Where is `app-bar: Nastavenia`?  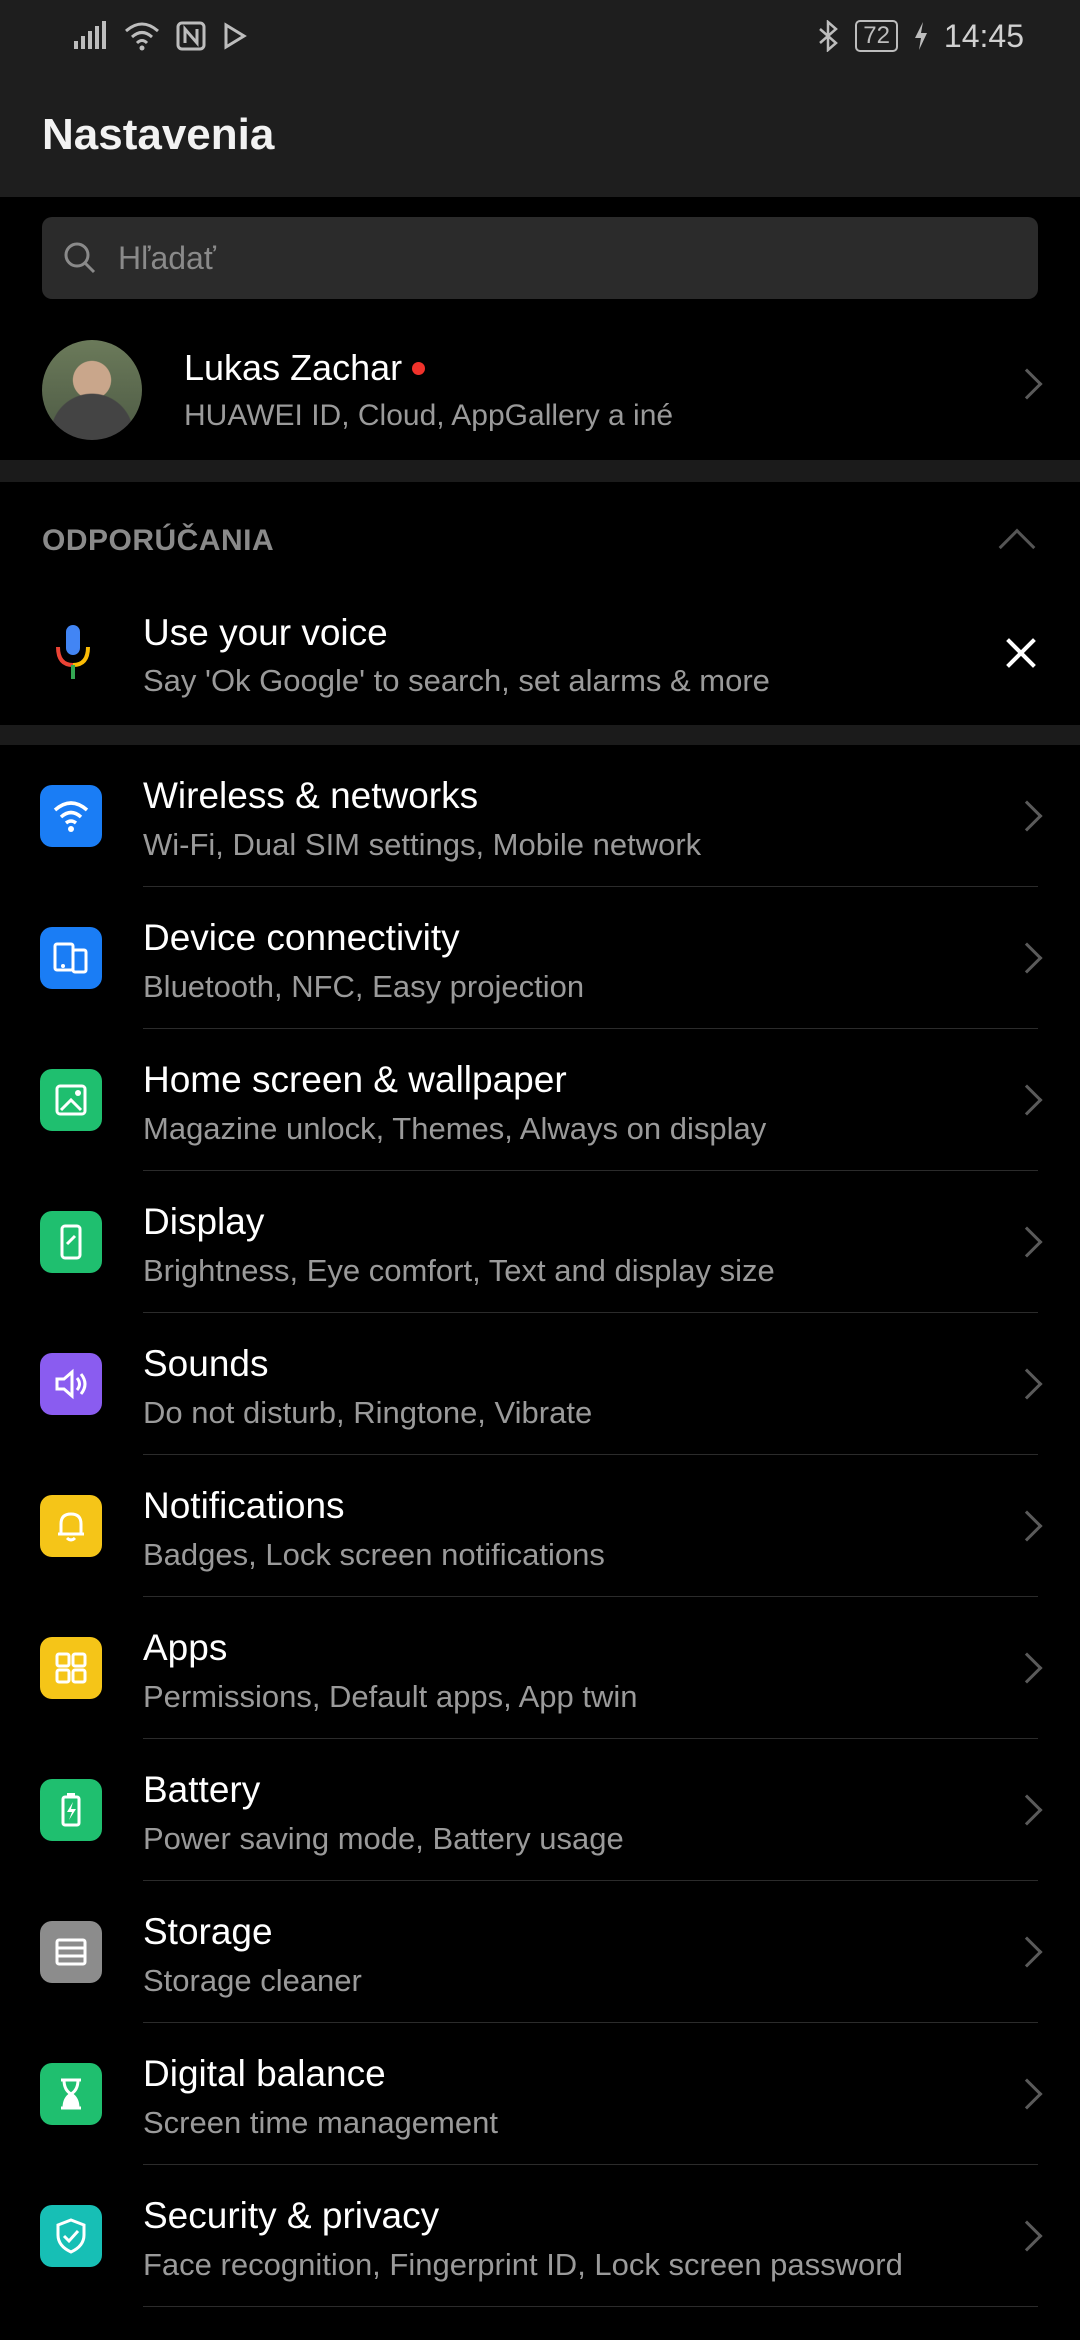 app-bar: Nastavenia is located at coordinates (540, 134).